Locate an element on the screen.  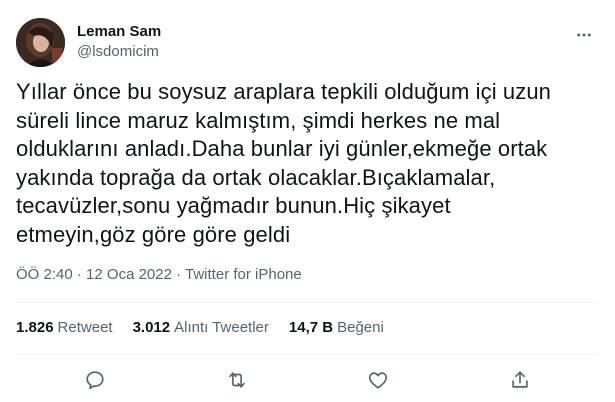
retweets-count: 1.826 is located at coordinates (35, 327).